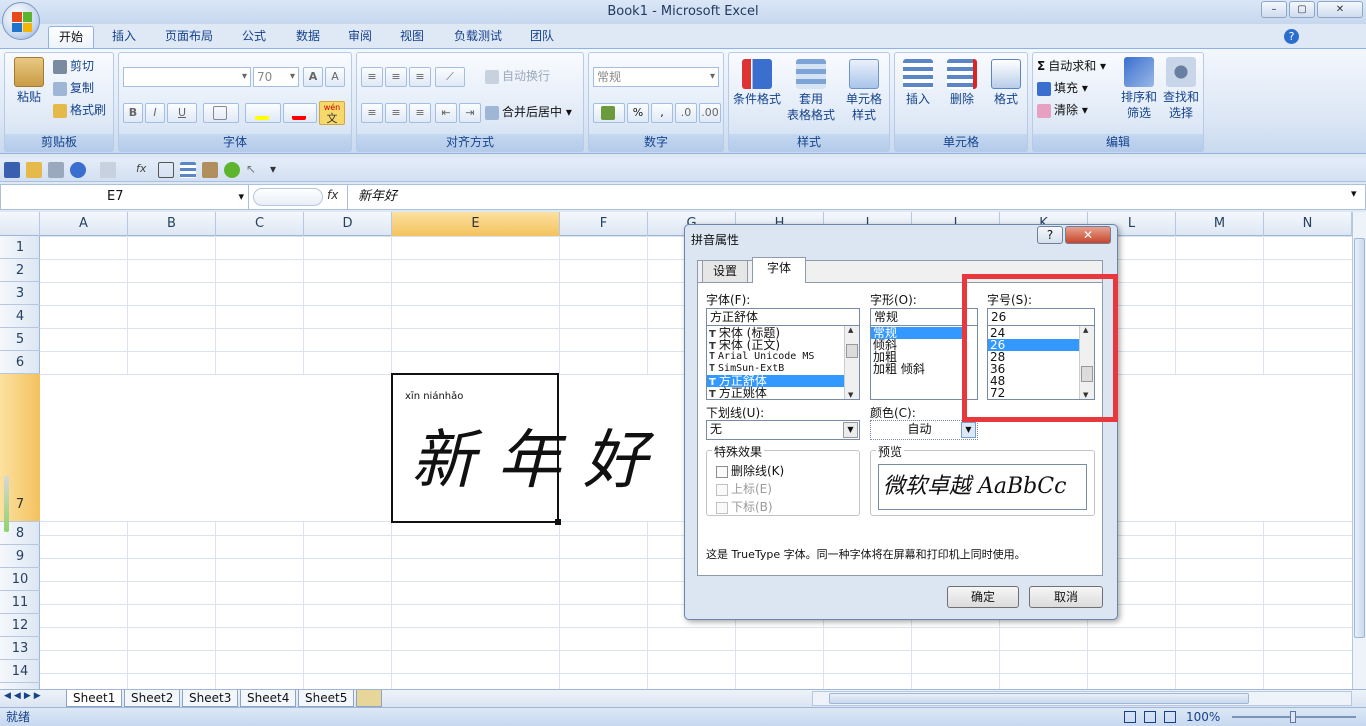 The width and height of the screenshot is (1366, 726). Describe the element at coordinates (1006, 83) in the screenshot. I see `format-cells-button: 格式` at that location.